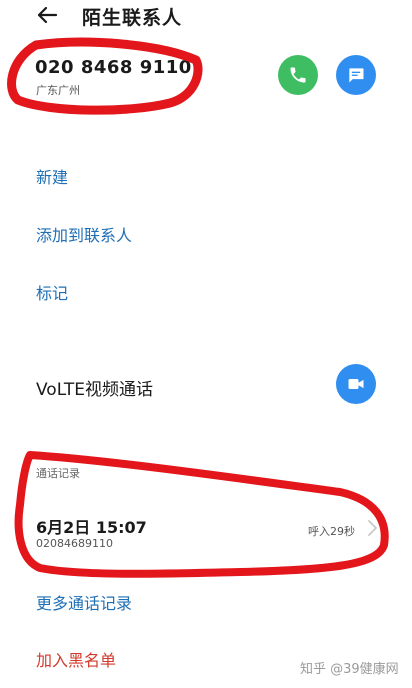 Image resolution: width=412 pixels, height=688 pixels. Describe the element at coordinates (132, 18) in the screenshot. I see `page-title: 陌生联系人` at that location.